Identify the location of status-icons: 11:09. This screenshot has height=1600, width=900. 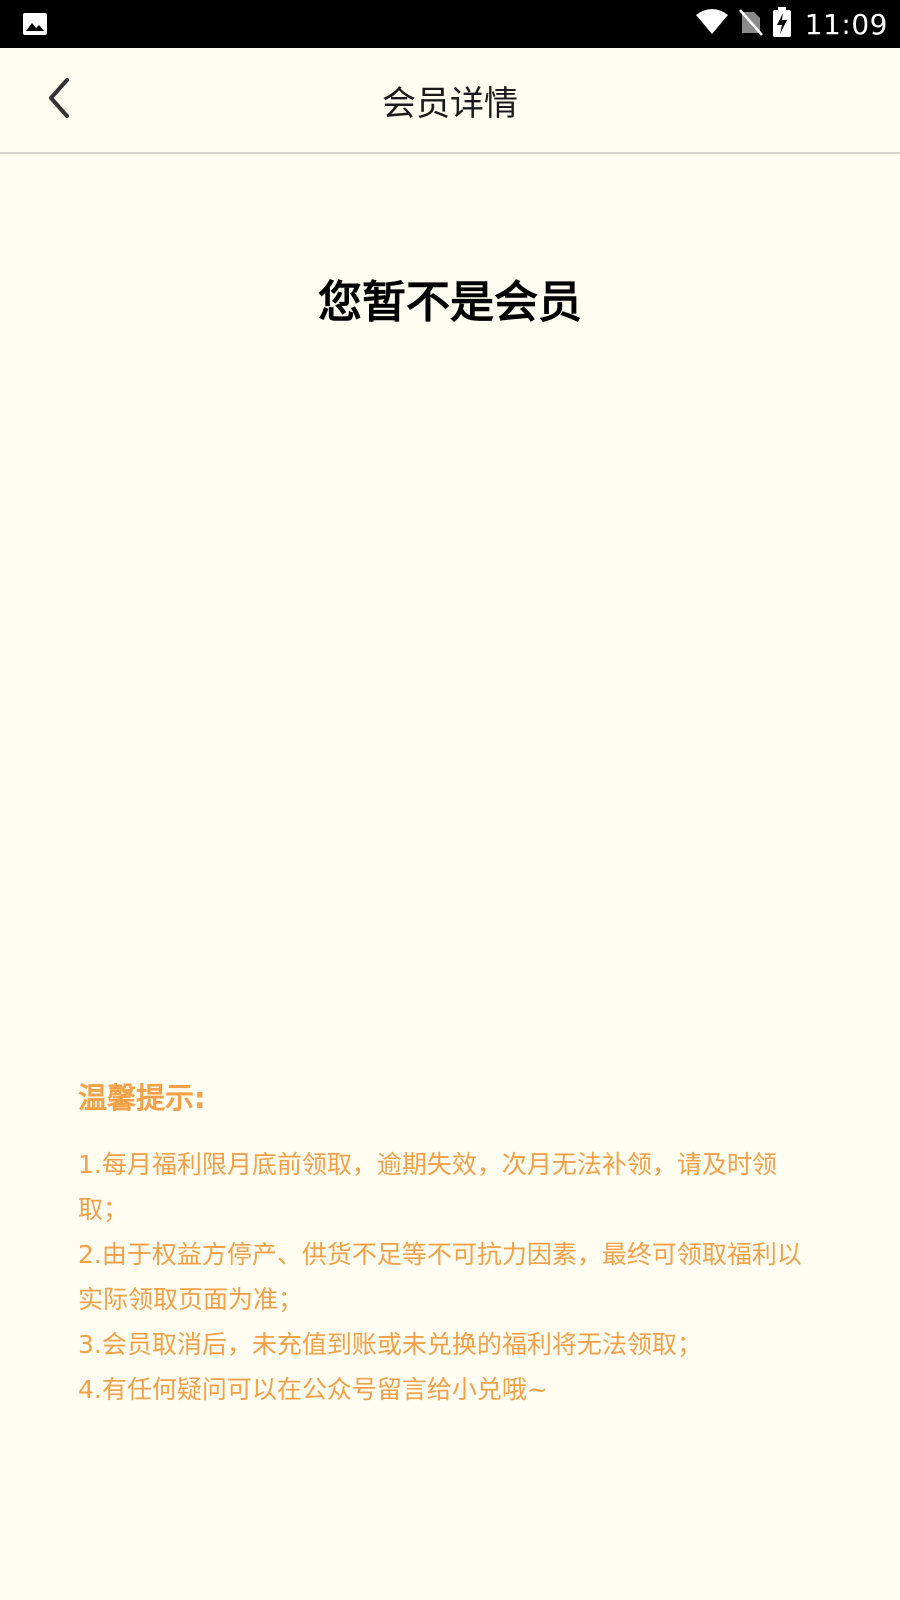
(791, 24).